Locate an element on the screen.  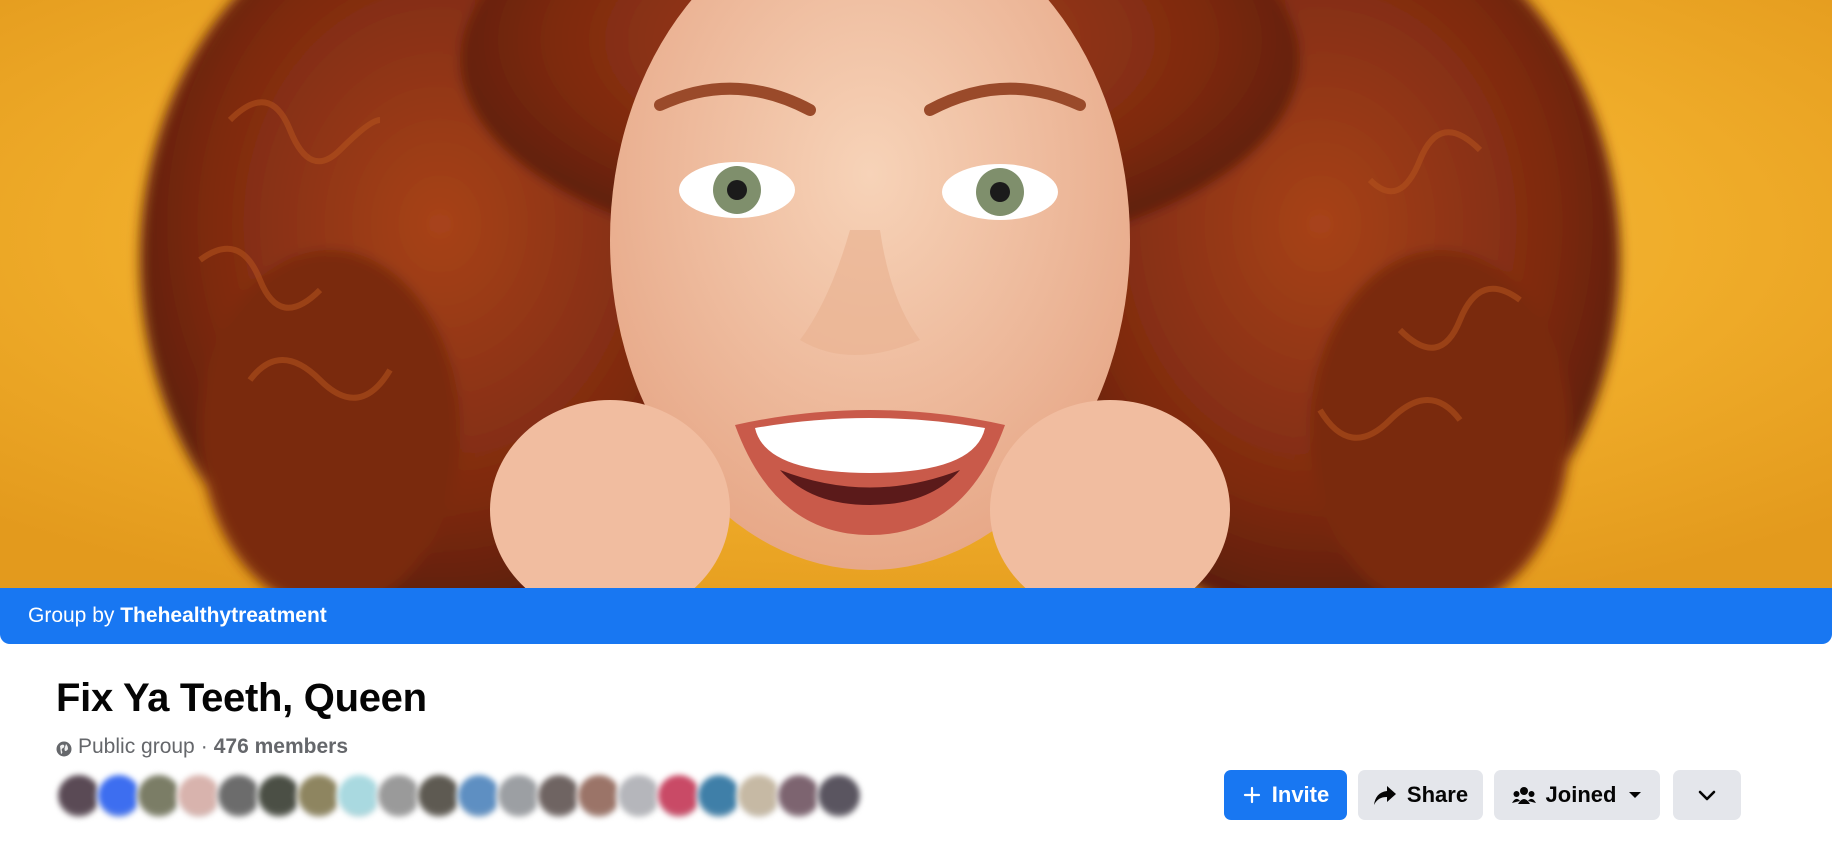
privacy-label: Public group is located at coordinates (136, 747).